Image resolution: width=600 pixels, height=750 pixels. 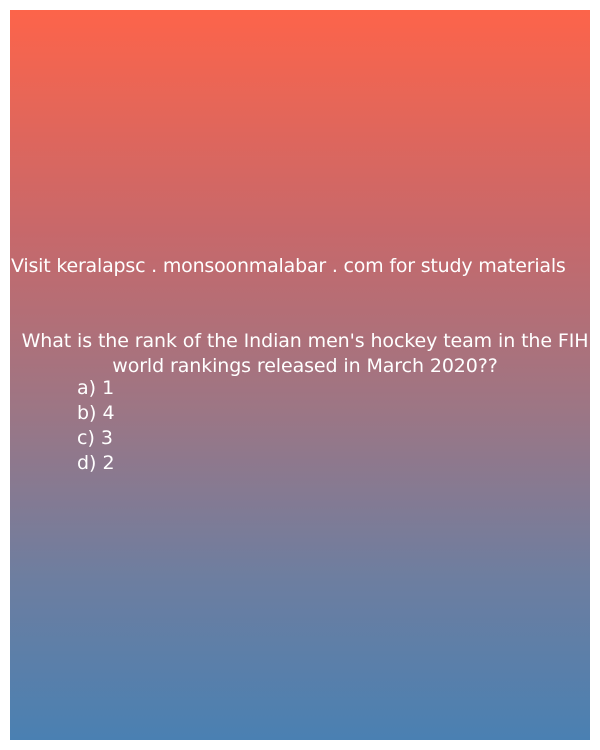 What do you see at coordinates (227, 426) in the screenshot?
I see `options-list: a) 1 b) 4 c) 3 d) 2` at bounding box center [227, 426].